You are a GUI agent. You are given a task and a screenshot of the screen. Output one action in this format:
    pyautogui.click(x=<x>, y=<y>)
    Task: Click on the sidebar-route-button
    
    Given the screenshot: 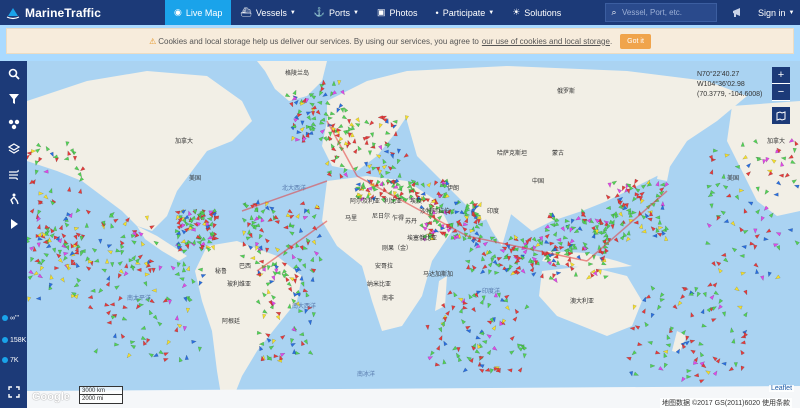 What is the action you would take?
    pyautogui.click(x=13, y=198)
    